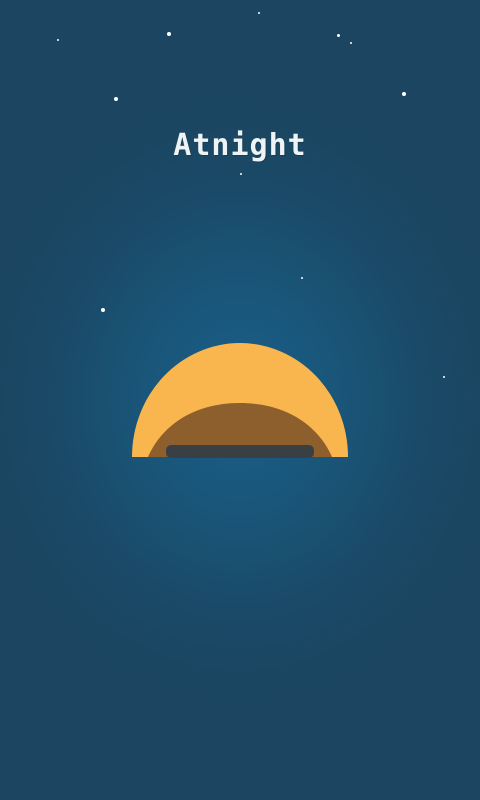 The height and width of the screenshot is (800, 480). I want to click on sunrise-dome-icon, so click(240, 400).